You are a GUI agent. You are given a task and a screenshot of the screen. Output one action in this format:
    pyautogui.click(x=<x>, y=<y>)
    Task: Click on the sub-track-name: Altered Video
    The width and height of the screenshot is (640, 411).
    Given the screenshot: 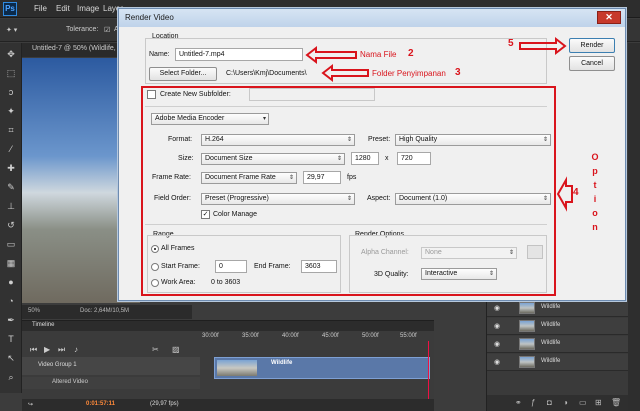 What is the action you would take?
    pyautogui.click(x=70, y=382)
    